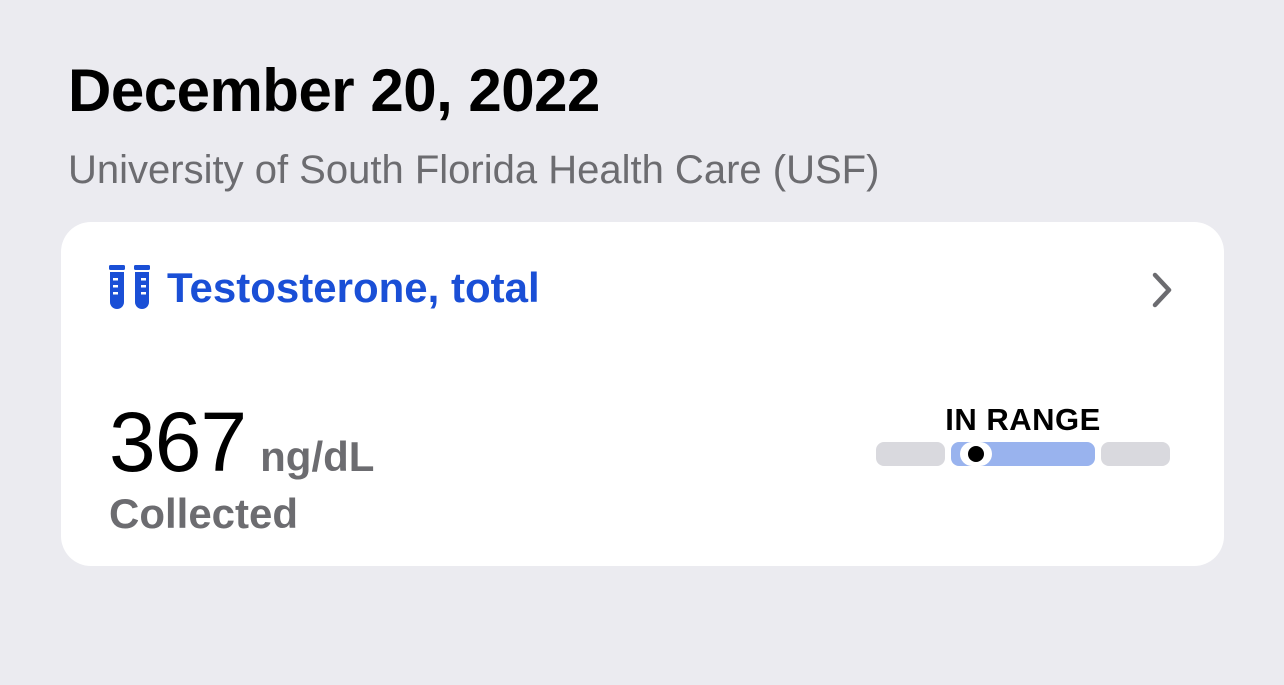  Describe the element at coordinates (130, 288) in the screenshot. I see `test-tubes-icon` at that location.